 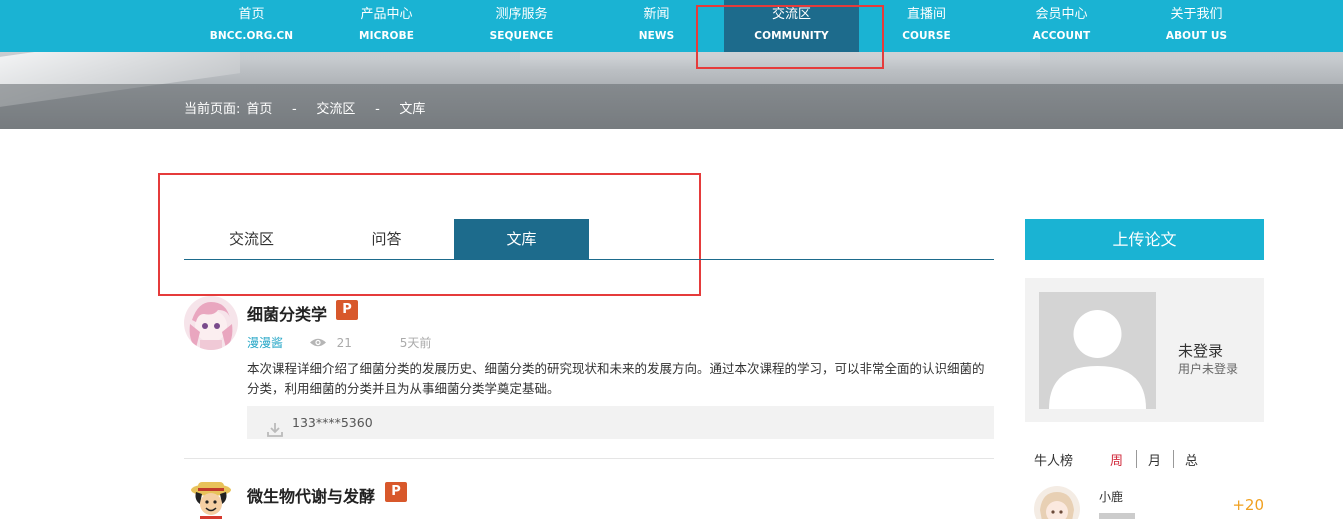 What do you see at coordinates (251, 36) in the screenshot?
I see `nav-label-en: BNCC.ORG.CN` at bounding box center [251, 36].